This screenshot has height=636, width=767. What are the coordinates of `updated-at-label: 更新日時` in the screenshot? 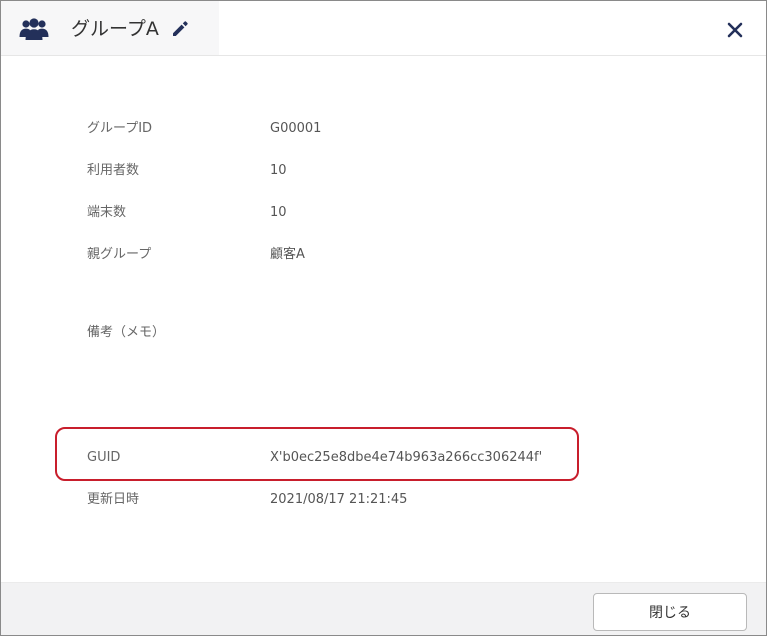 It's located at (113, 499).